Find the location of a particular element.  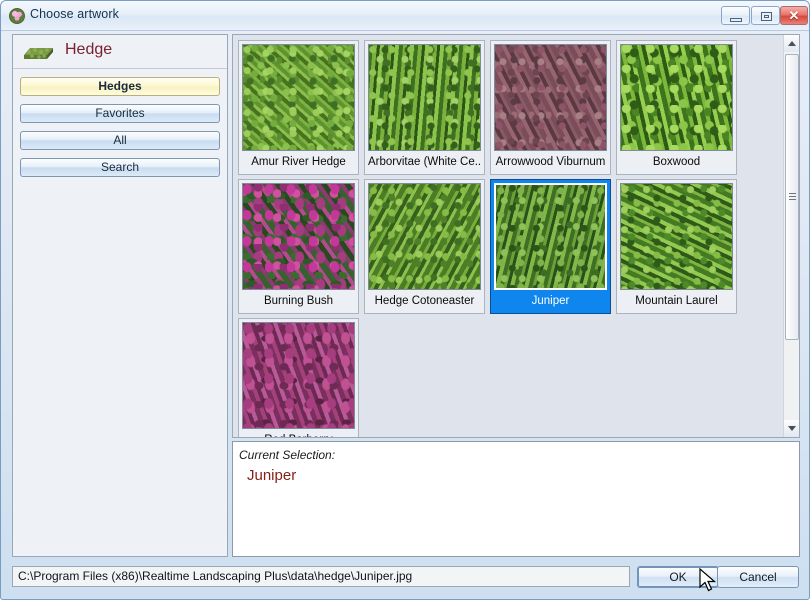

thumbnail-item: Mountain Laurel is located at coordinates (676, 246).